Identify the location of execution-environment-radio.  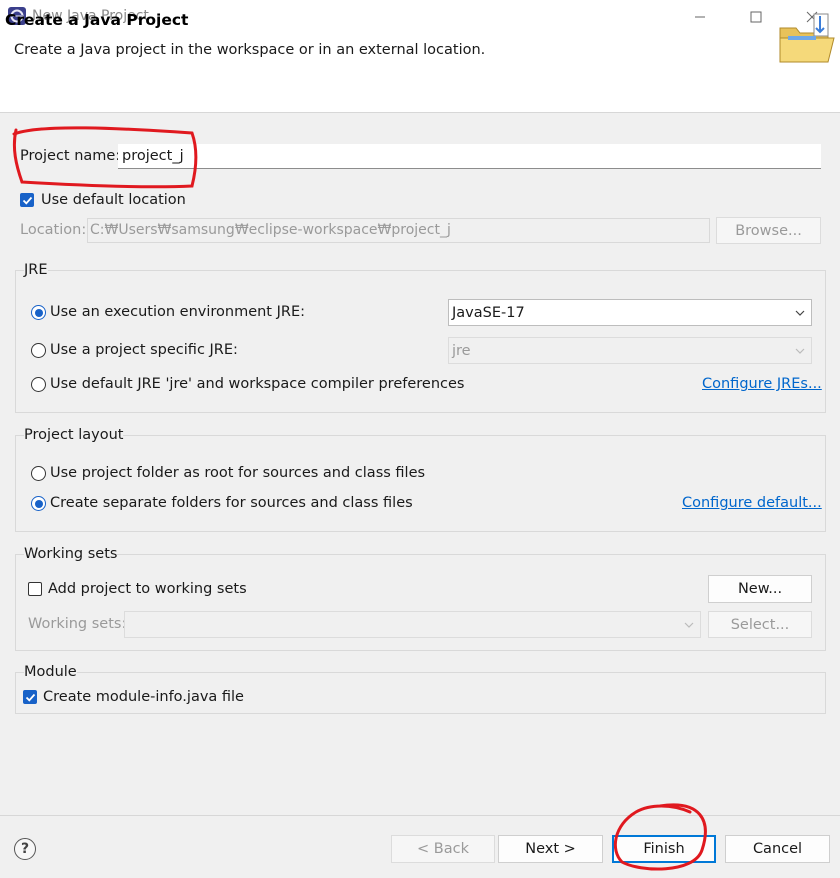
(38, 312).